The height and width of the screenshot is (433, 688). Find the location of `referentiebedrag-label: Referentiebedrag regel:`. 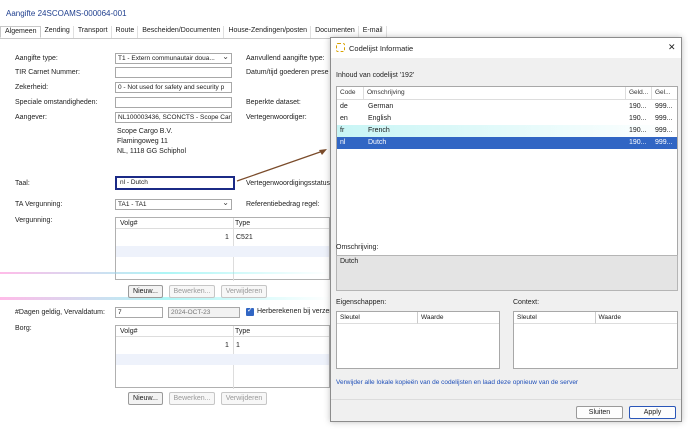

referentiebedrag-label: Referentiebedrag regel: is located at coordinates (283, 204).